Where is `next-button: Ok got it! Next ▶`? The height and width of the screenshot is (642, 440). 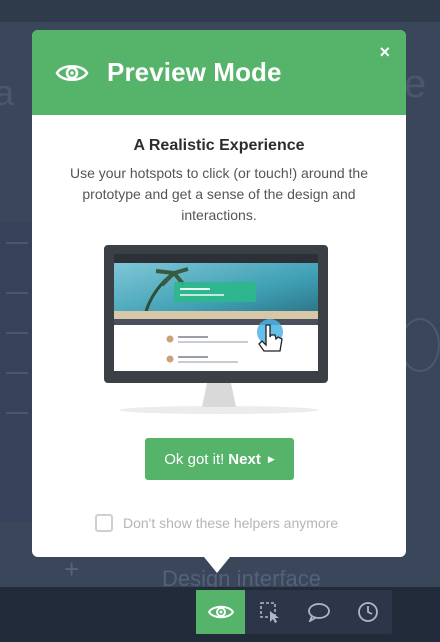 next-button: Ok got it! Next ▶ is located at coordinates (219, 459).